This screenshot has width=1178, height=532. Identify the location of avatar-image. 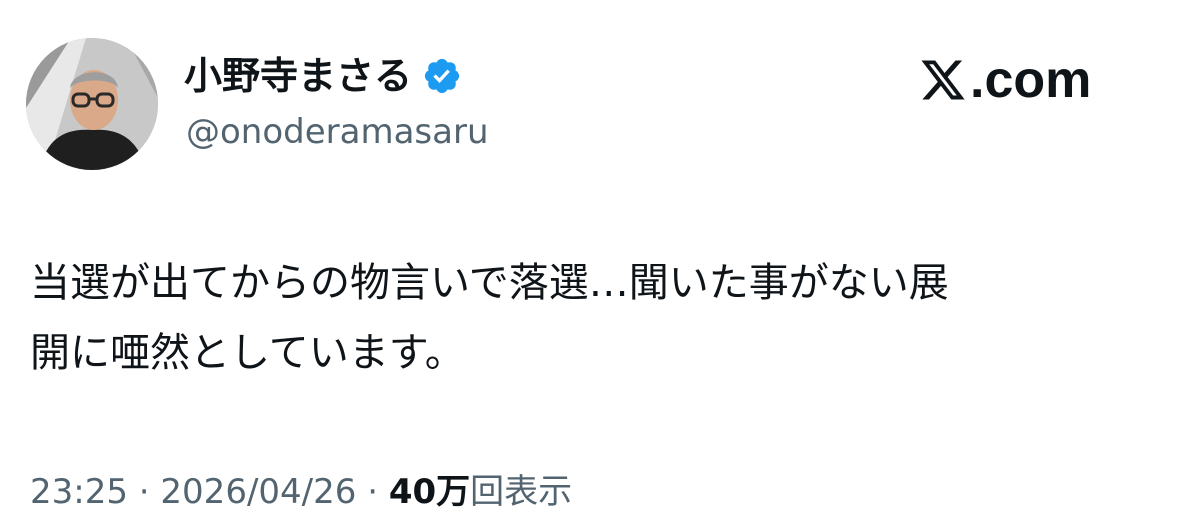
(92, 104).